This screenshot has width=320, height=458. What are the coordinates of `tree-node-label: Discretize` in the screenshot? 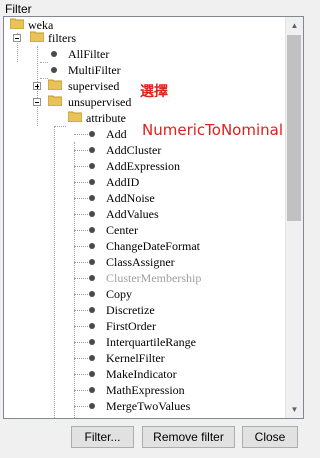 It's located at (130, 310).